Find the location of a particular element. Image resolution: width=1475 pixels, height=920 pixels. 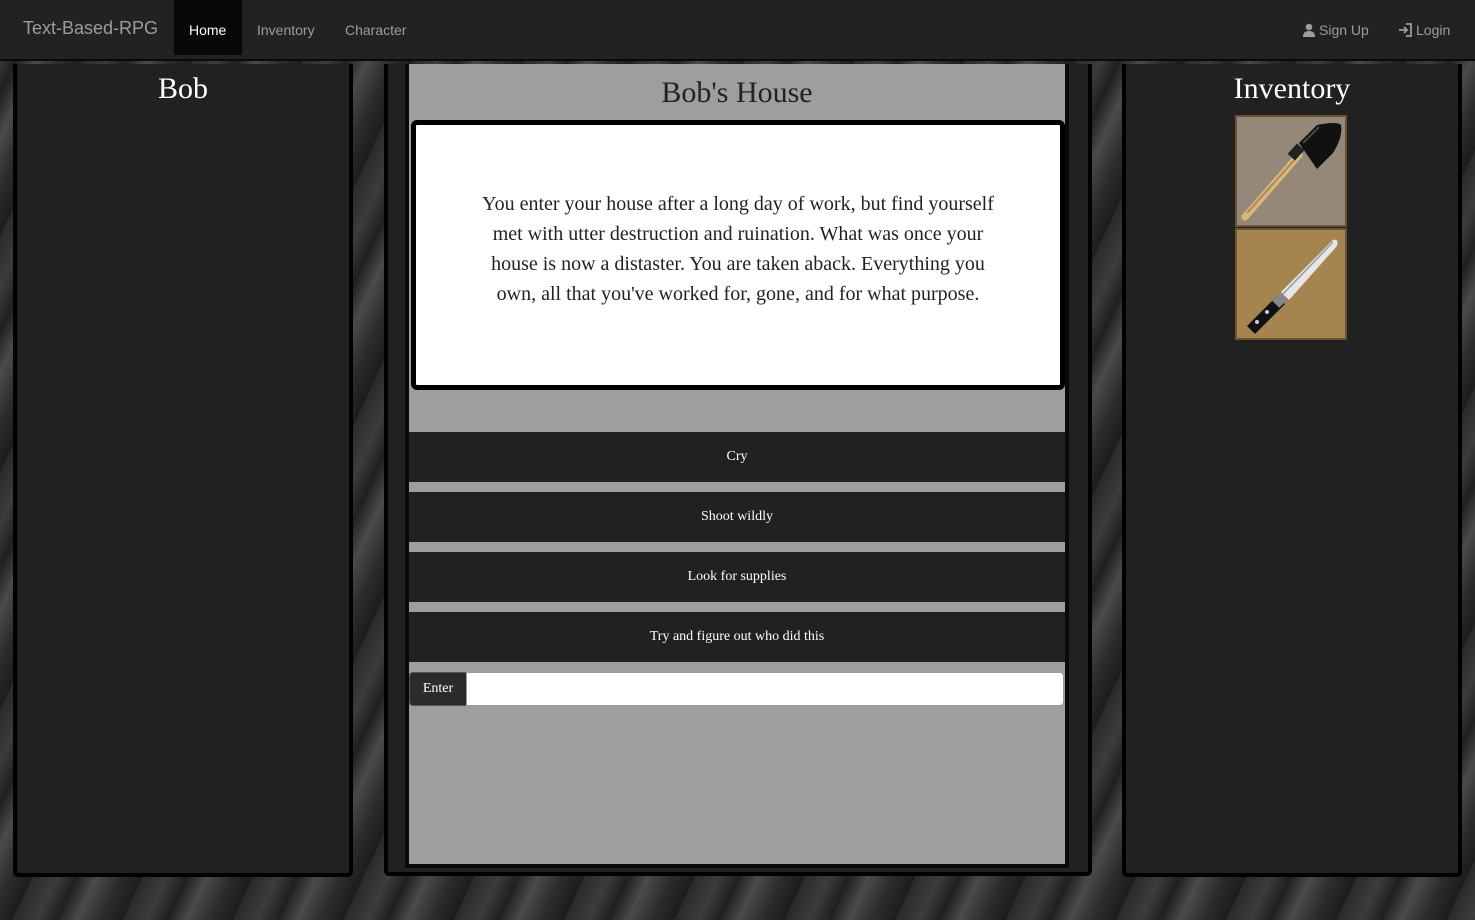

signup-link: Sign Up is located at coordinates (1335, 30).